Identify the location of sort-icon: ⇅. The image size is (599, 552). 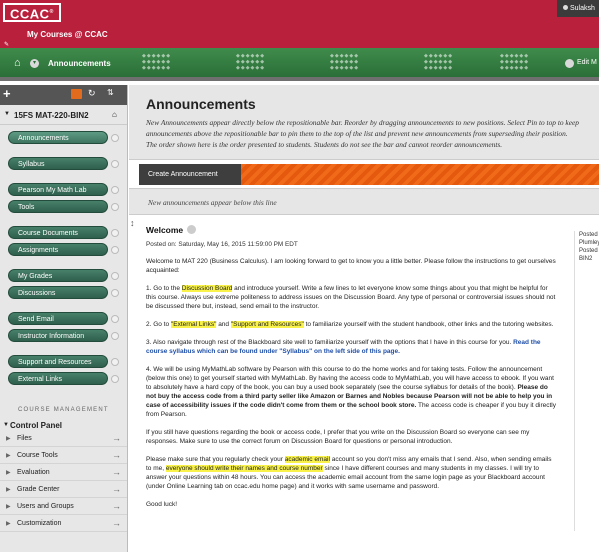
(110, 92).